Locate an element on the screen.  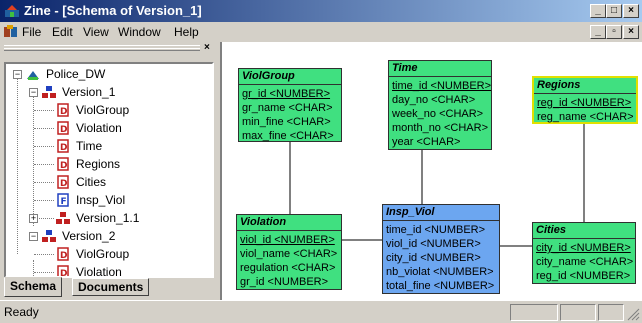
expand-toggle: + is located at coordinates (33, 218).